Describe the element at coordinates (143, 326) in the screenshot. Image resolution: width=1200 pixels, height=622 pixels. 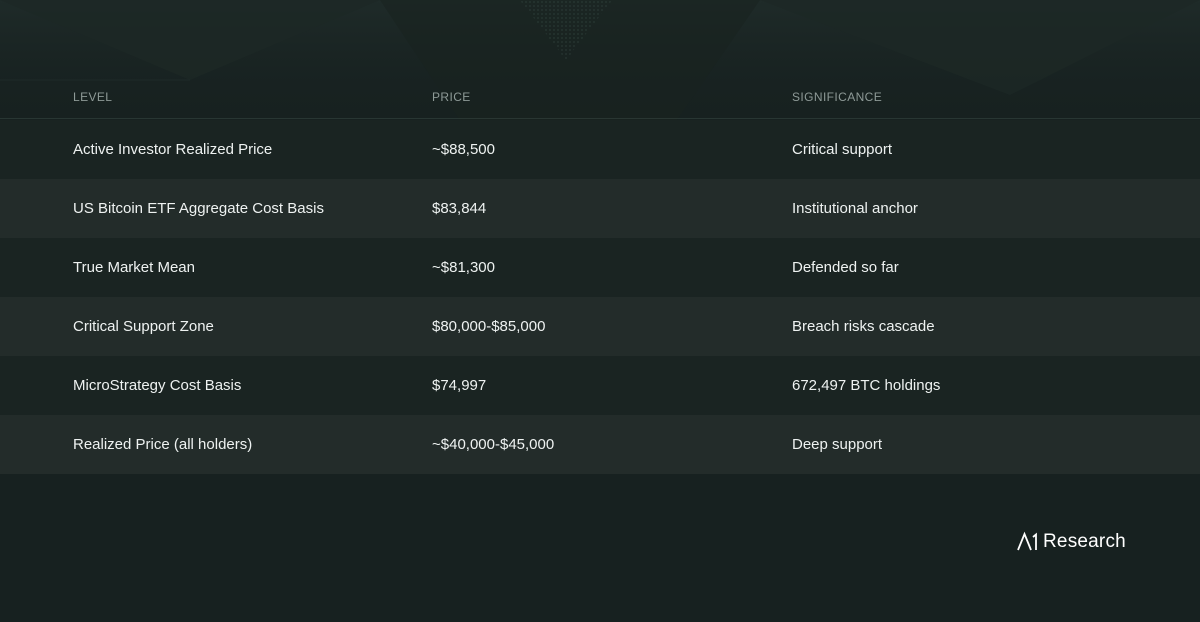
I see `cell-level: Critical Support Zone` at that location.